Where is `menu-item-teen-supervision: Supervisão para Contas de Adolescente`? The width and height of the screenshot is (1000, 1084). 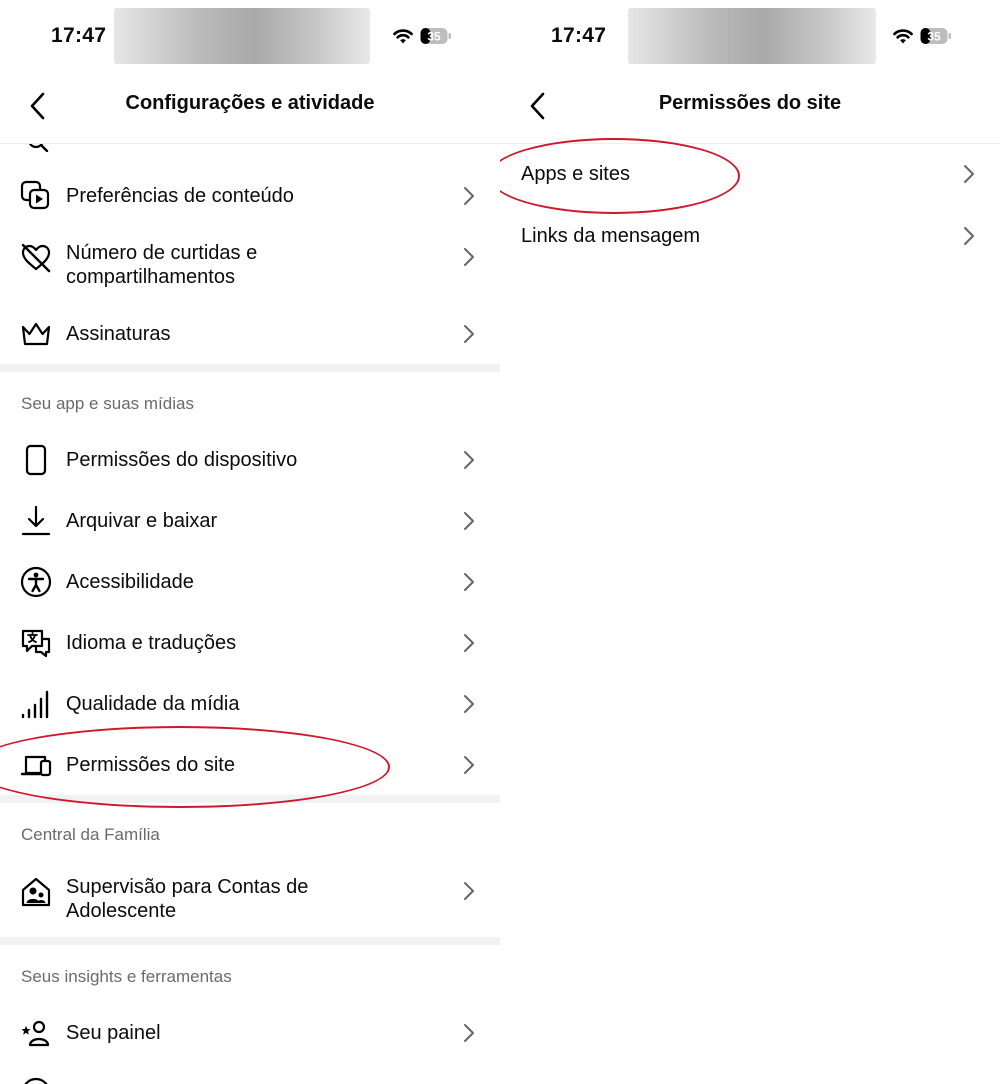
menu-item-teen-supervision: Supervisão para Contas de Adolescente is located at coordinates (250, 896).